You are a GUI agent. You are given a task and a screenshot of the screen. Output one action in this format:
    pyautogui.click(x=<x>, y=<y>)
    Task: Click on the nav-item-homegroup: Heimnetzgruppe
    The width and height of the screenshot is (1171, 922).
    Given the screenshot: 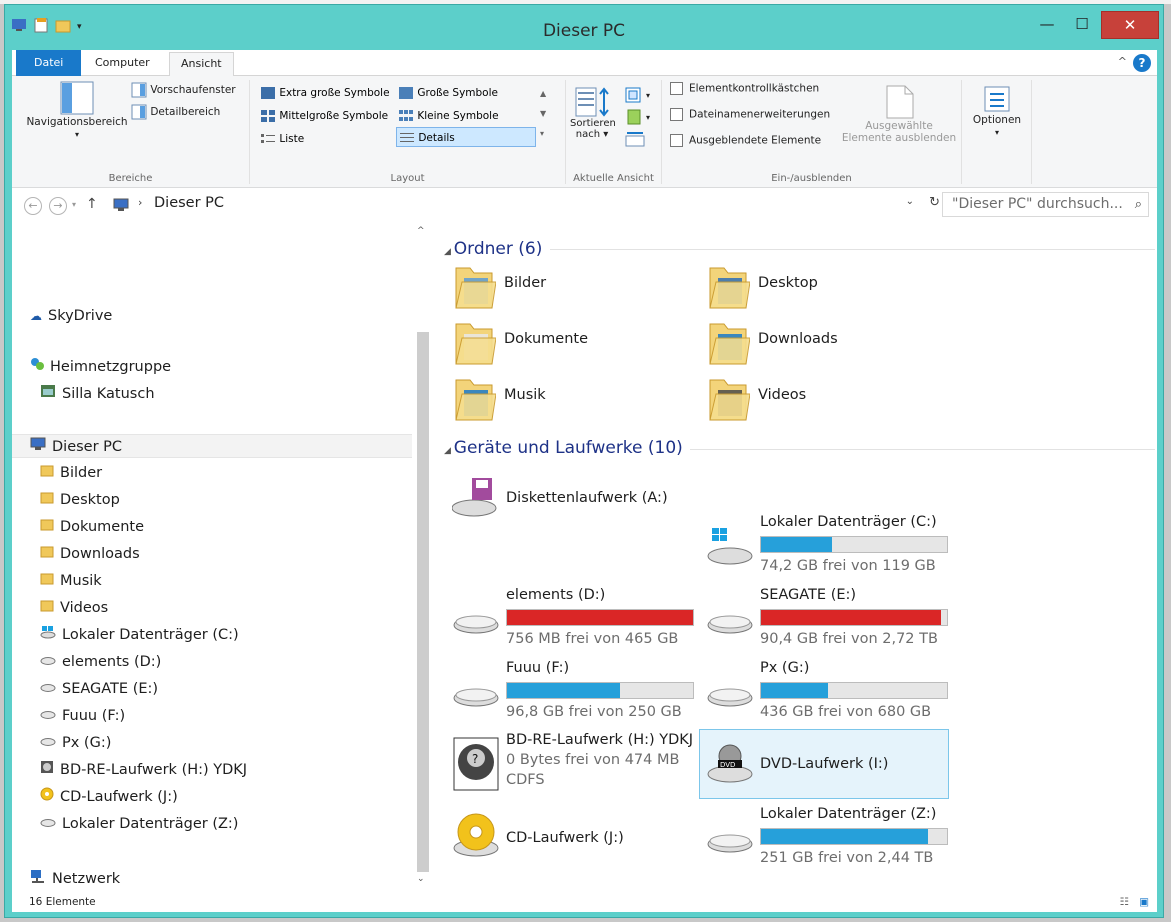 What is the action you would take?
    pyautogui.click(x=212, y=367)
    